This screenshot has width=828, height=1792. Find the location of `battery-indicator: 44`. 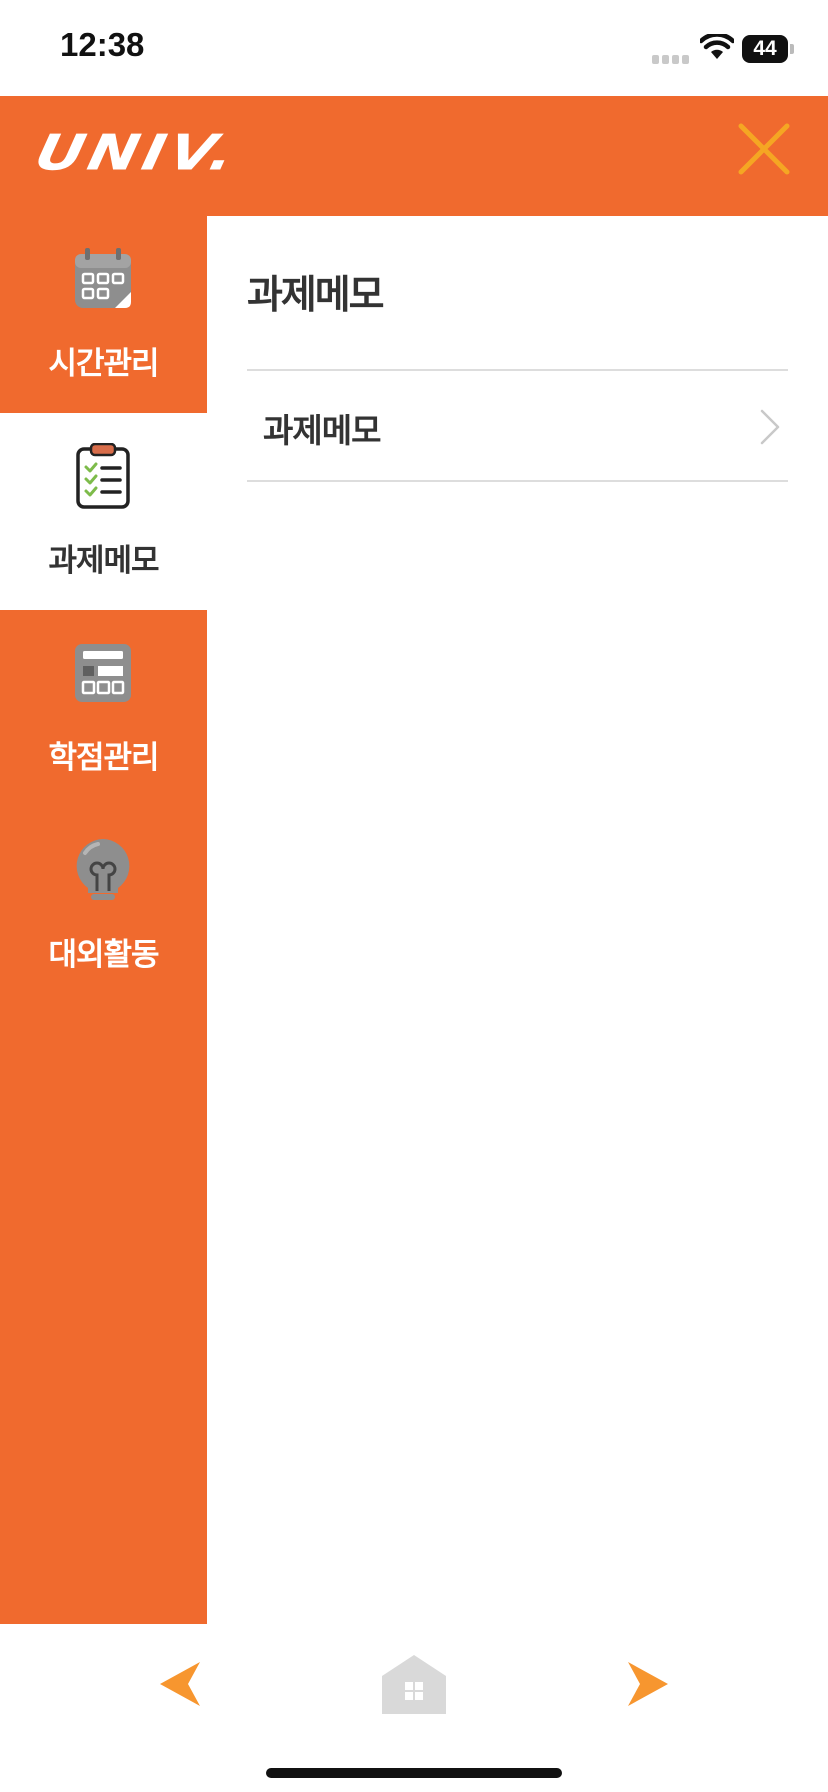

battery-indicator: 44 is located at coordinates (765, 49).